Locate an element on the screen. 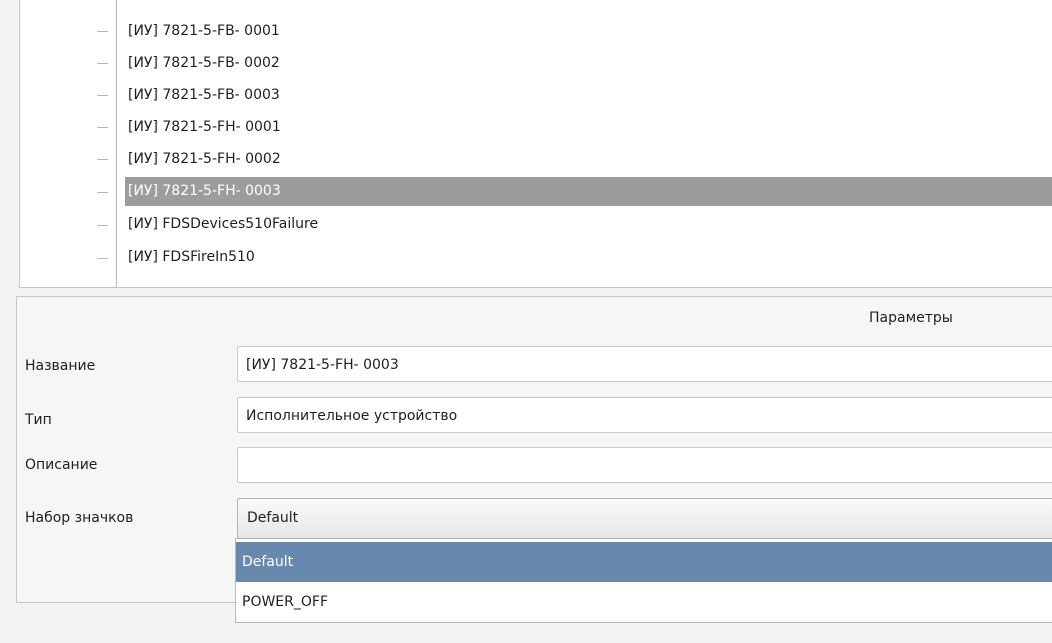 Image resolution: width=1052 pixels, height=643 pixels. tree-item-selected: [ИУ] 7821-5-FH- 0003 is located at coordinates (588, 191).